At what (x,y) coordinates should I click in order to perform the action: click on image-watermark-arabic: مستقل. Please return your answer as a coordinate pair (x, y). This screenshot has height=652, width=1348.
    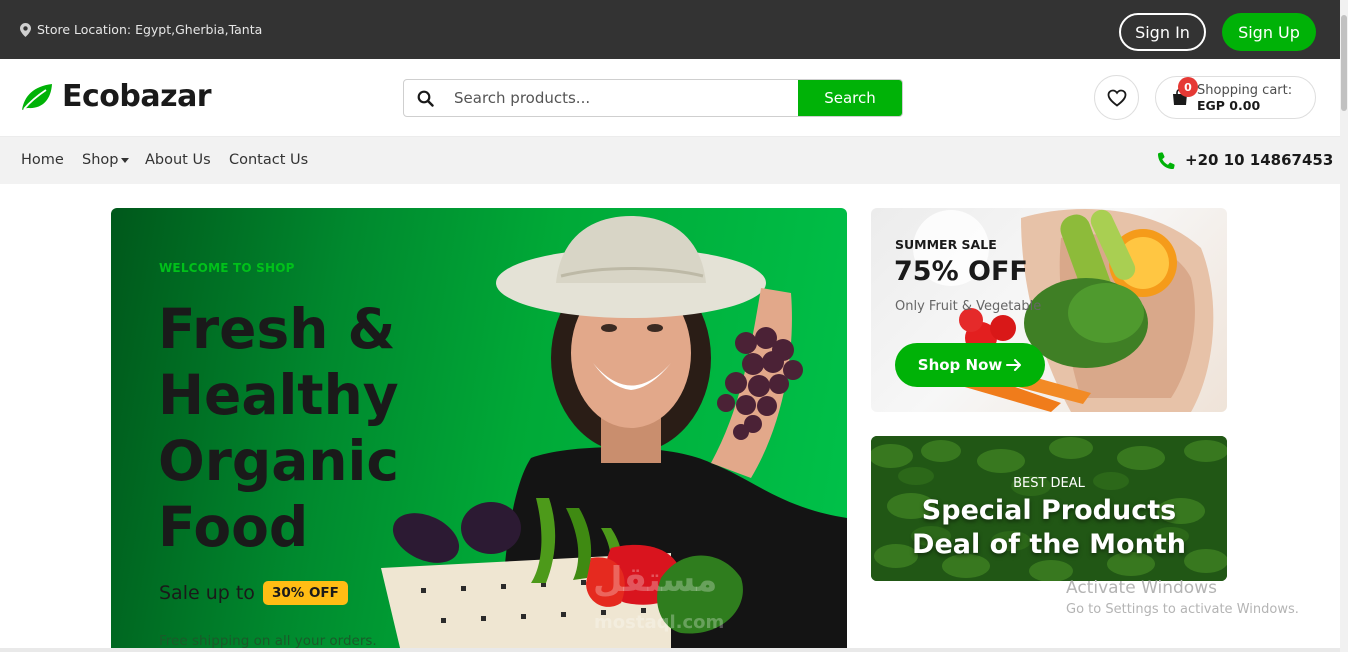
    Looking at the image, I should click on (655, 580).